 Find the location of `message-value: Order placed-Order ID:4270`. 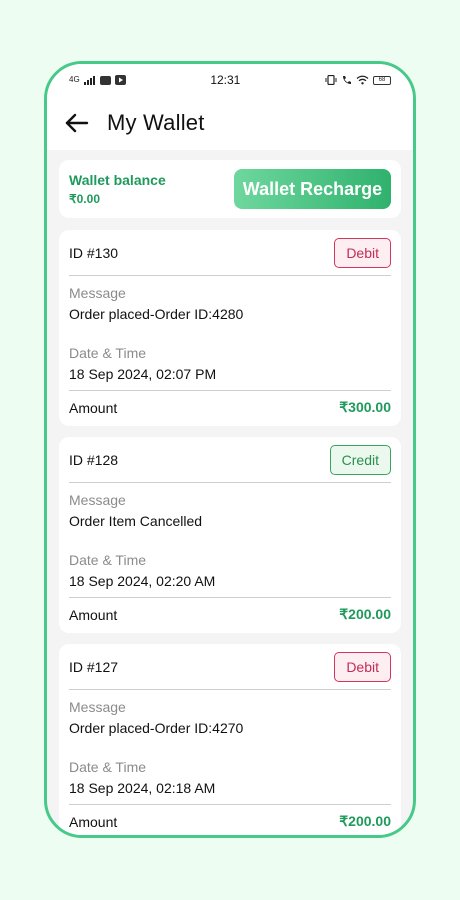

message-value: Order placed-Order ID:4270 is located at coordinates (156, 728).